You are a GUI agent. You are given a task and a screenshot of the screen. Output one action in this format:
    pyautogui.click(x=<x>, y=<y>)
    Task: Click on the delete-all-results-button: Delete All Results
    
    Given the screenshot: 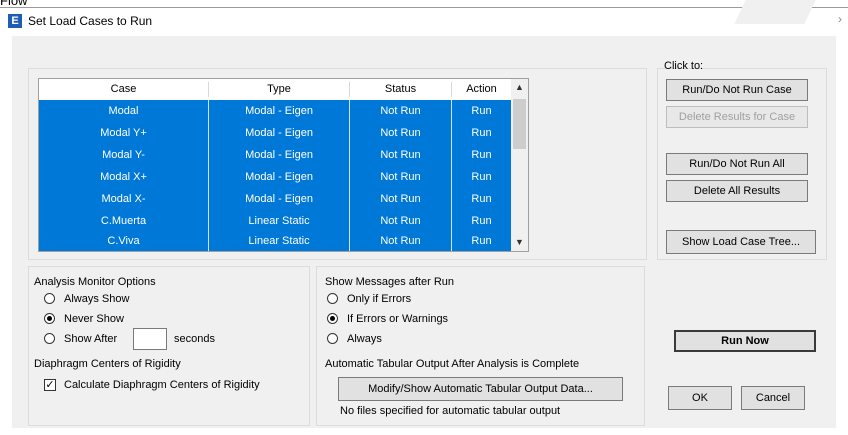 What is the action you would take?
    pyautogui.click(x=737, y=191)
    